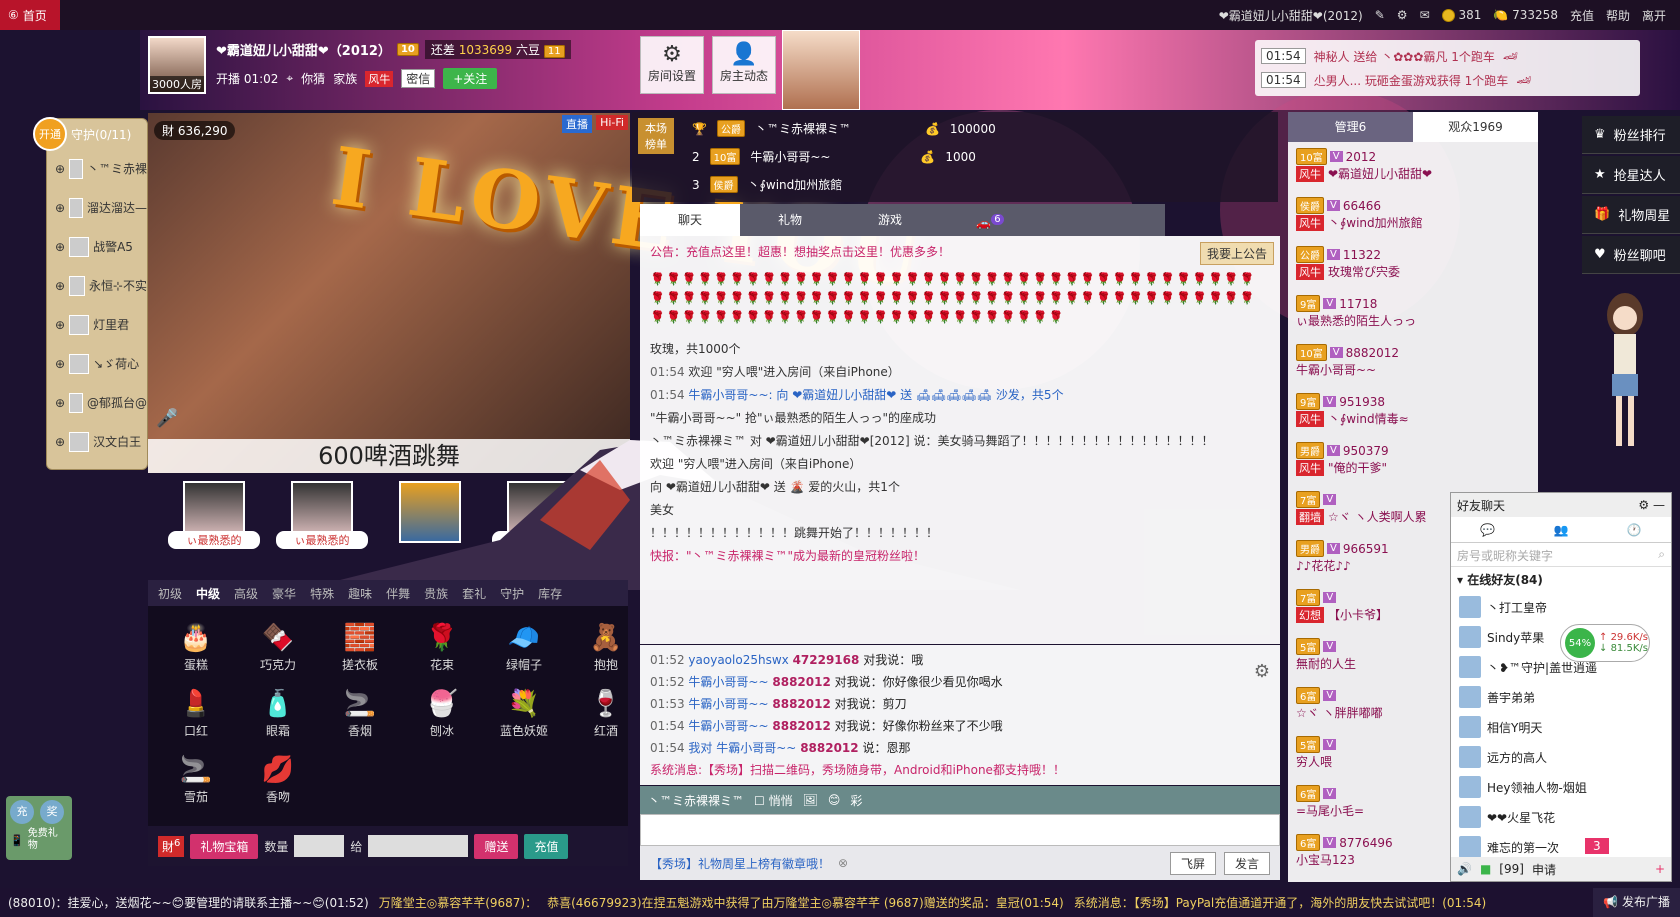 The image size is (1680, 917). I want to click on guard-item: ⊕ 灯里君, so click(97, 324).